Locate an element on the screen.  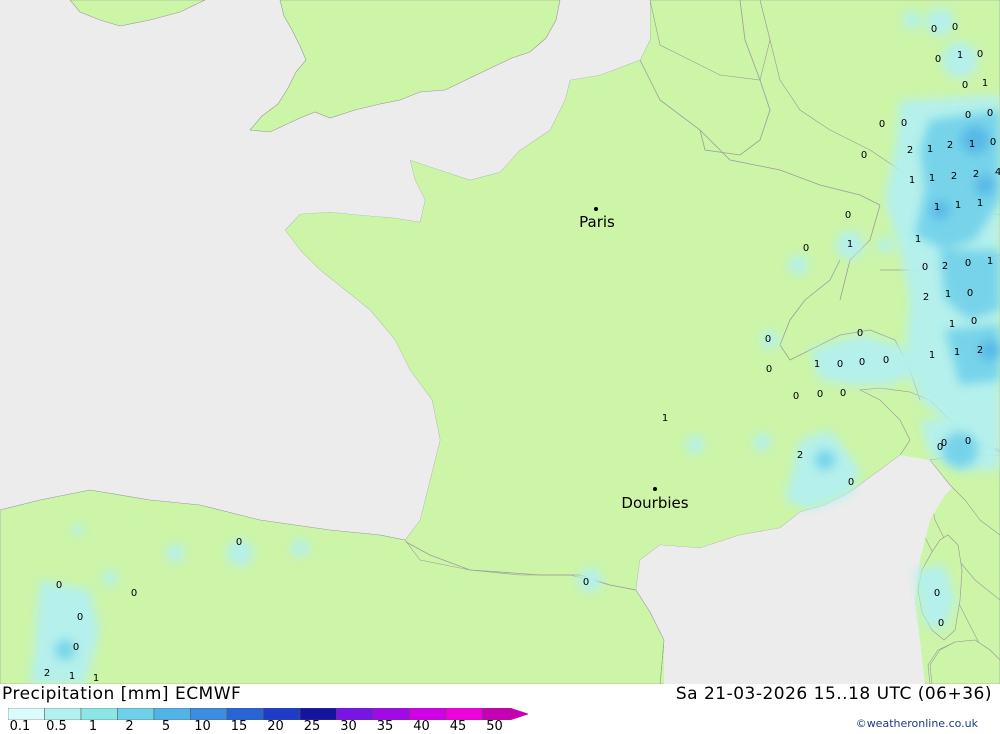
legend-label: 20 is located at coordinates (275, 726).